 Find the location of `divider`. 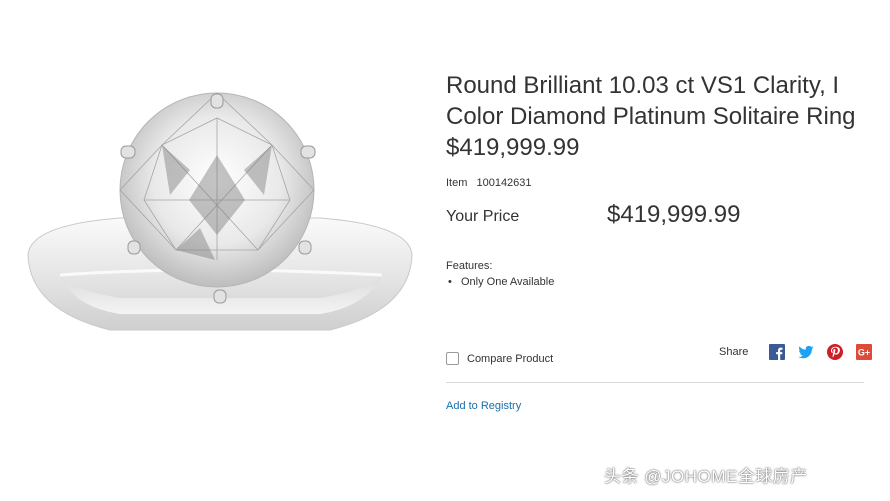

divider is located at coordinates (655, 382).